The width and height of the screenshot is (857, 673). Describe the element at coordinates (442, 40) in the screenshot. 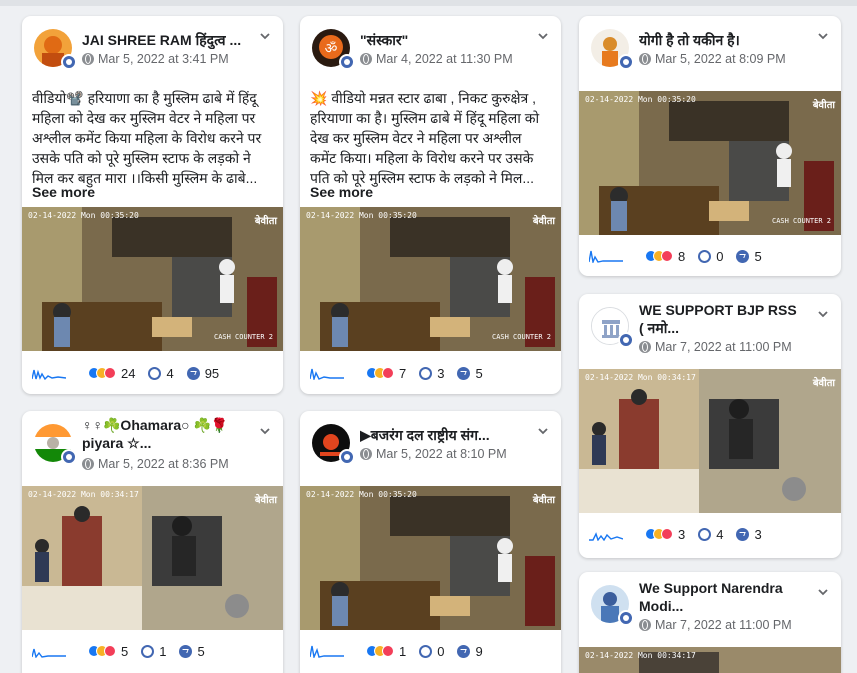

I see `page-name: "संस्कार"` at that location.